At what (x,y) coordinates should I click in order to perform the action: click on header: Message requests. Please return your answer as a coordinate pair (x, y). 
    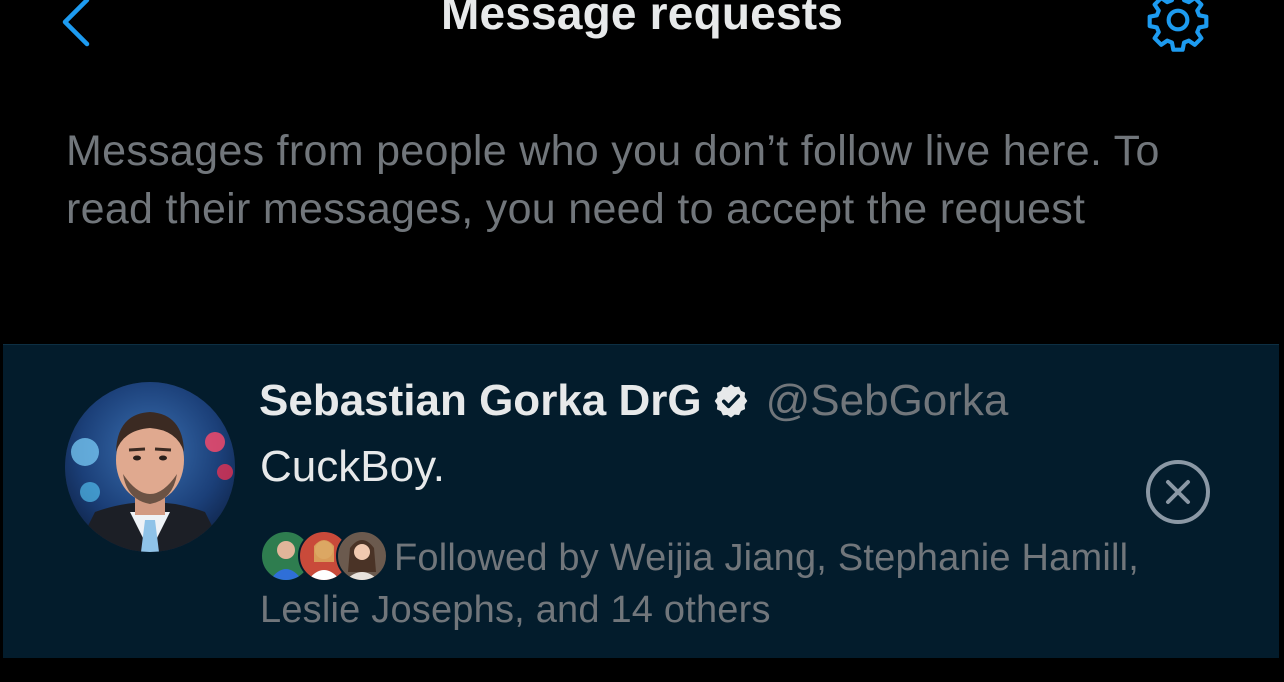
    Looking at the image, I should click on (642, 30).